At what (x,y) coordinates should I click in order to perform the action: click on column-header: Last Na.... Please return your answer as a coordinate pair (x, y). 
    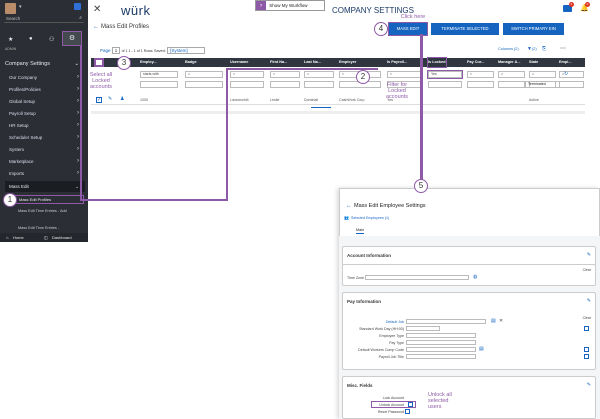
    Looking at the image, I should click on (312, 62).